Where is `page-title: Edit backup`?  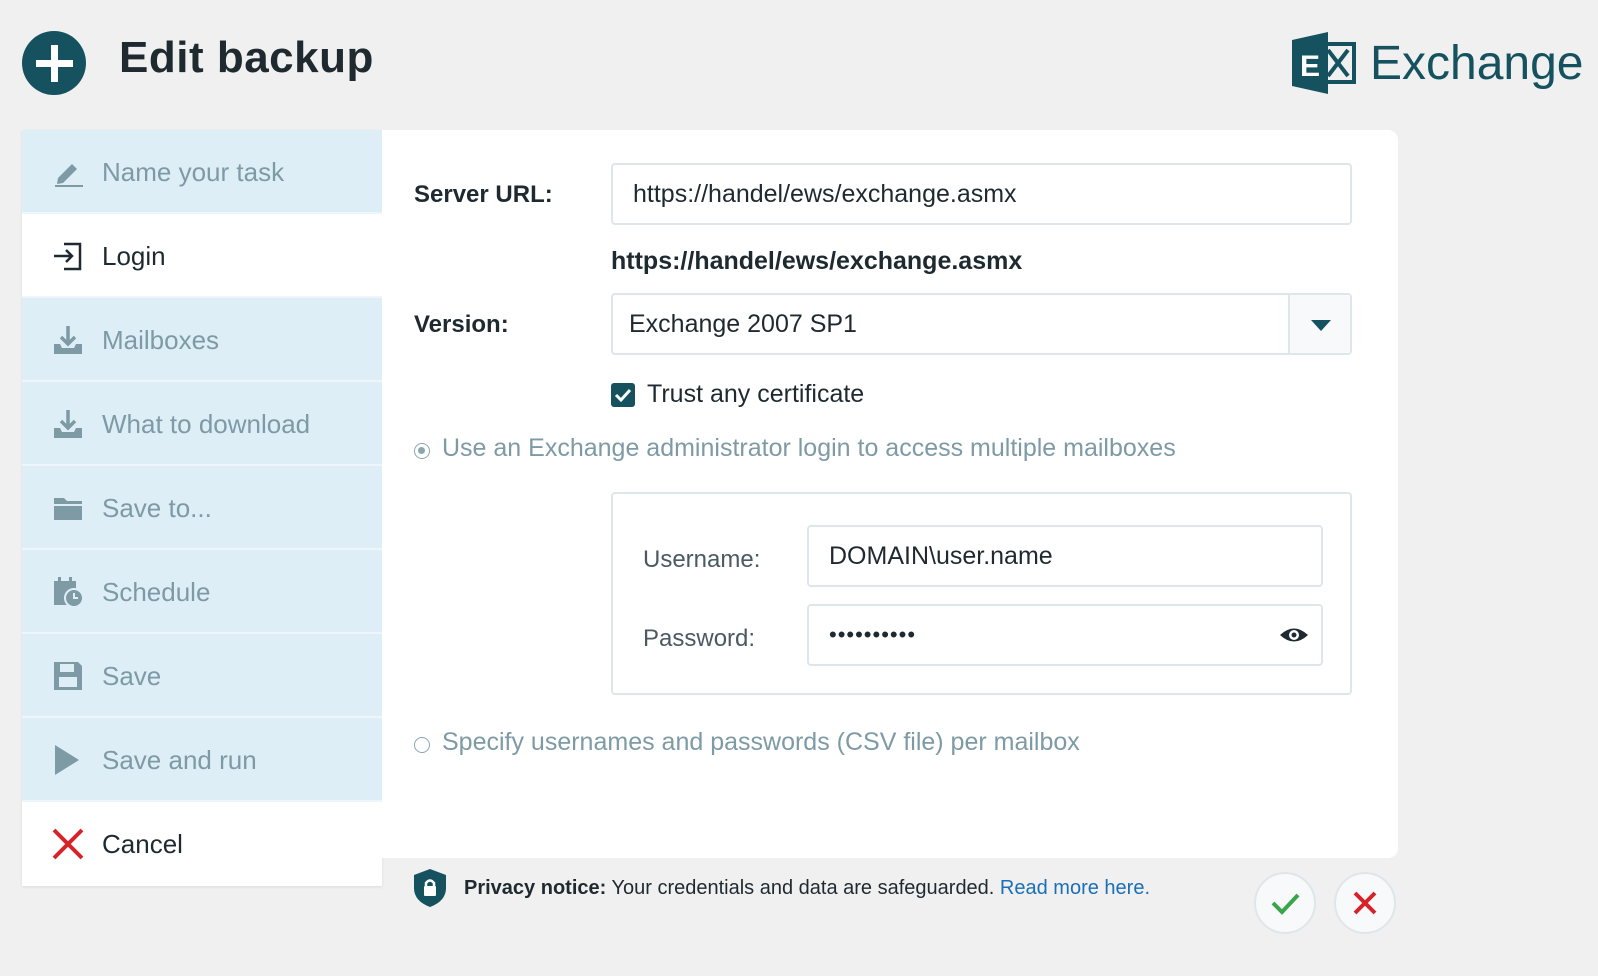
page-title: Edit backup is located at coordinates (246, 57).